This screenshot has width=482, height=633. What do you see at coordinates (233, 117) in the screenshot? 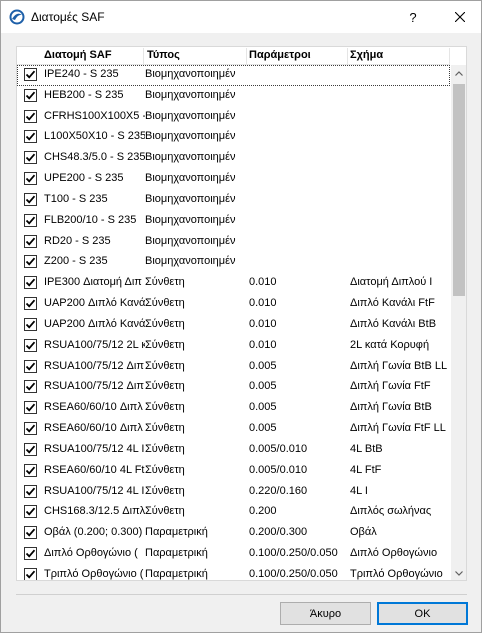
I see `list-row: CFRHS100X100X5 - Βιομηχανοποιημέν` at bounding box center [233, 117].